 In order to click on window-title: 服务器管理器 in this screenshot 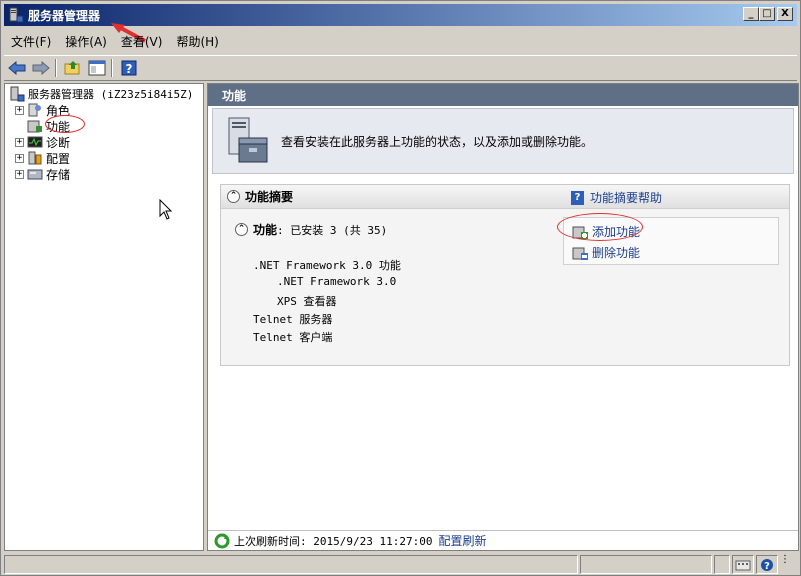, I will do `click(64, 15)`.